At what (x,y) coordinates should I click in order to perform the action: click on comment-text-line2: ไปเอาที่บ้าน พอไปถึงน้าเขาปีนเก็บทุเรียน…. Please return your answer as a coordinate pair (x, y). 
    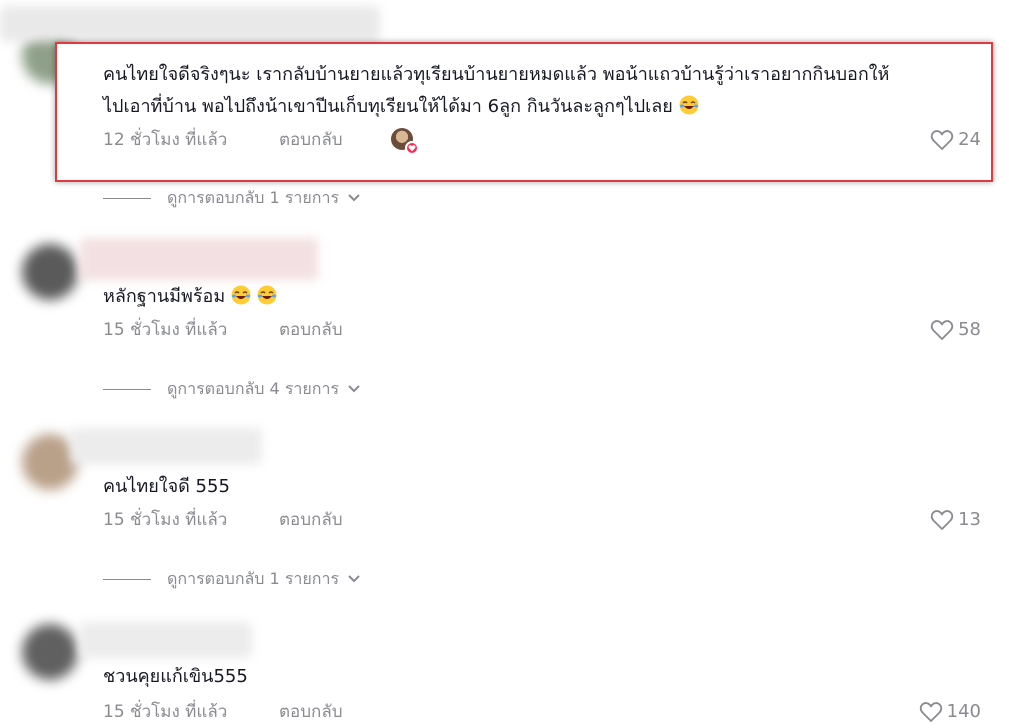
    Looking at the image, I should click on (401, 107).